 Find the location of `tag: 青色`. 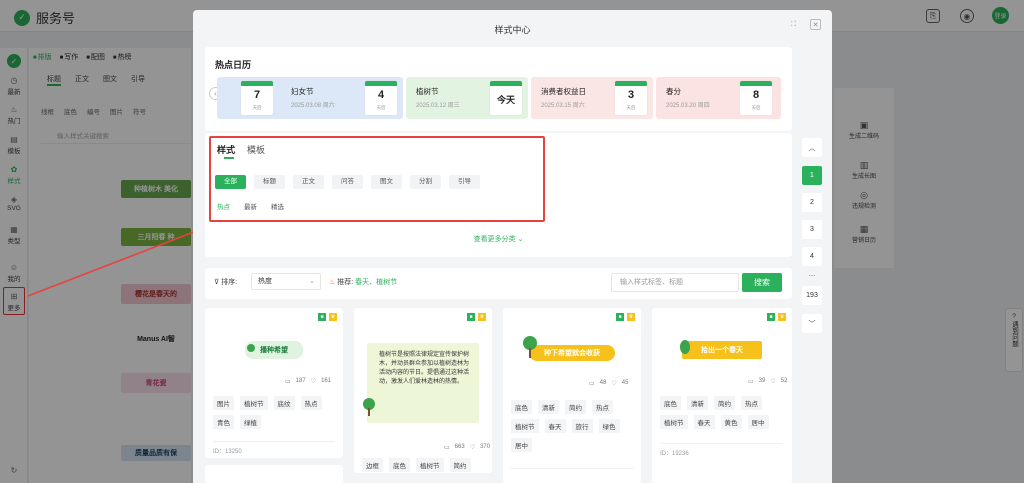

tag: 青色 is located at coordinates (223, 422).